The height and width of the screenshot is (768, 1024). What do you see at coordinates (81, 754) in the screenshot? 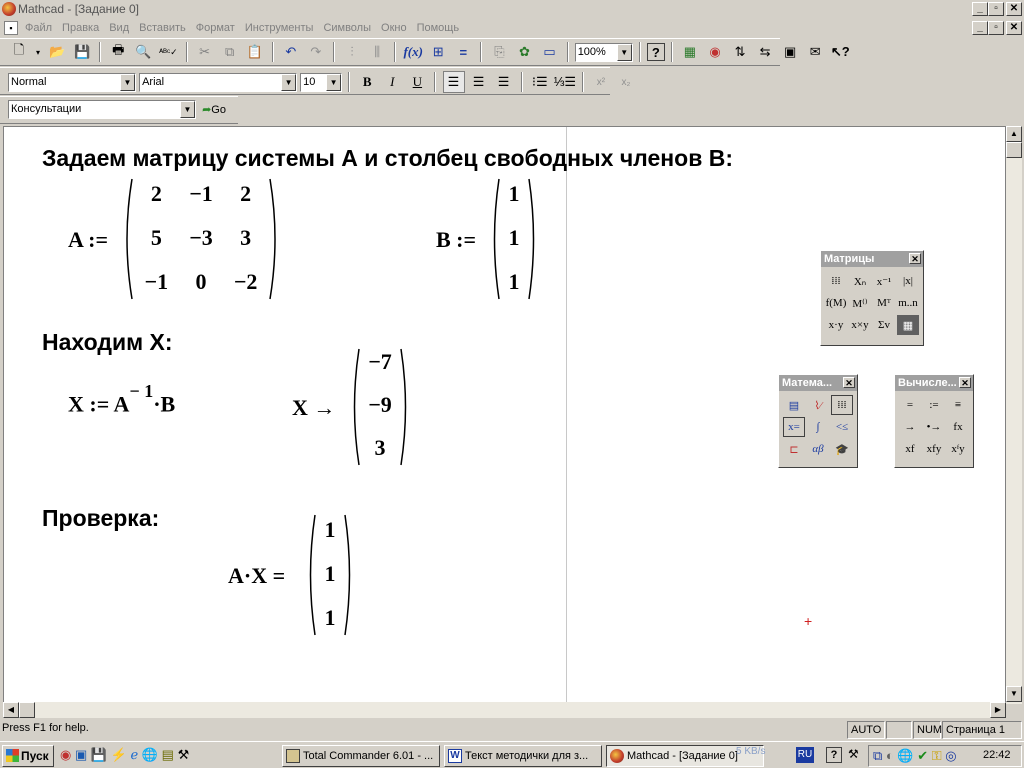
I see `app-quicklaunch-icon: ▣` at bounding box center [81, 754].